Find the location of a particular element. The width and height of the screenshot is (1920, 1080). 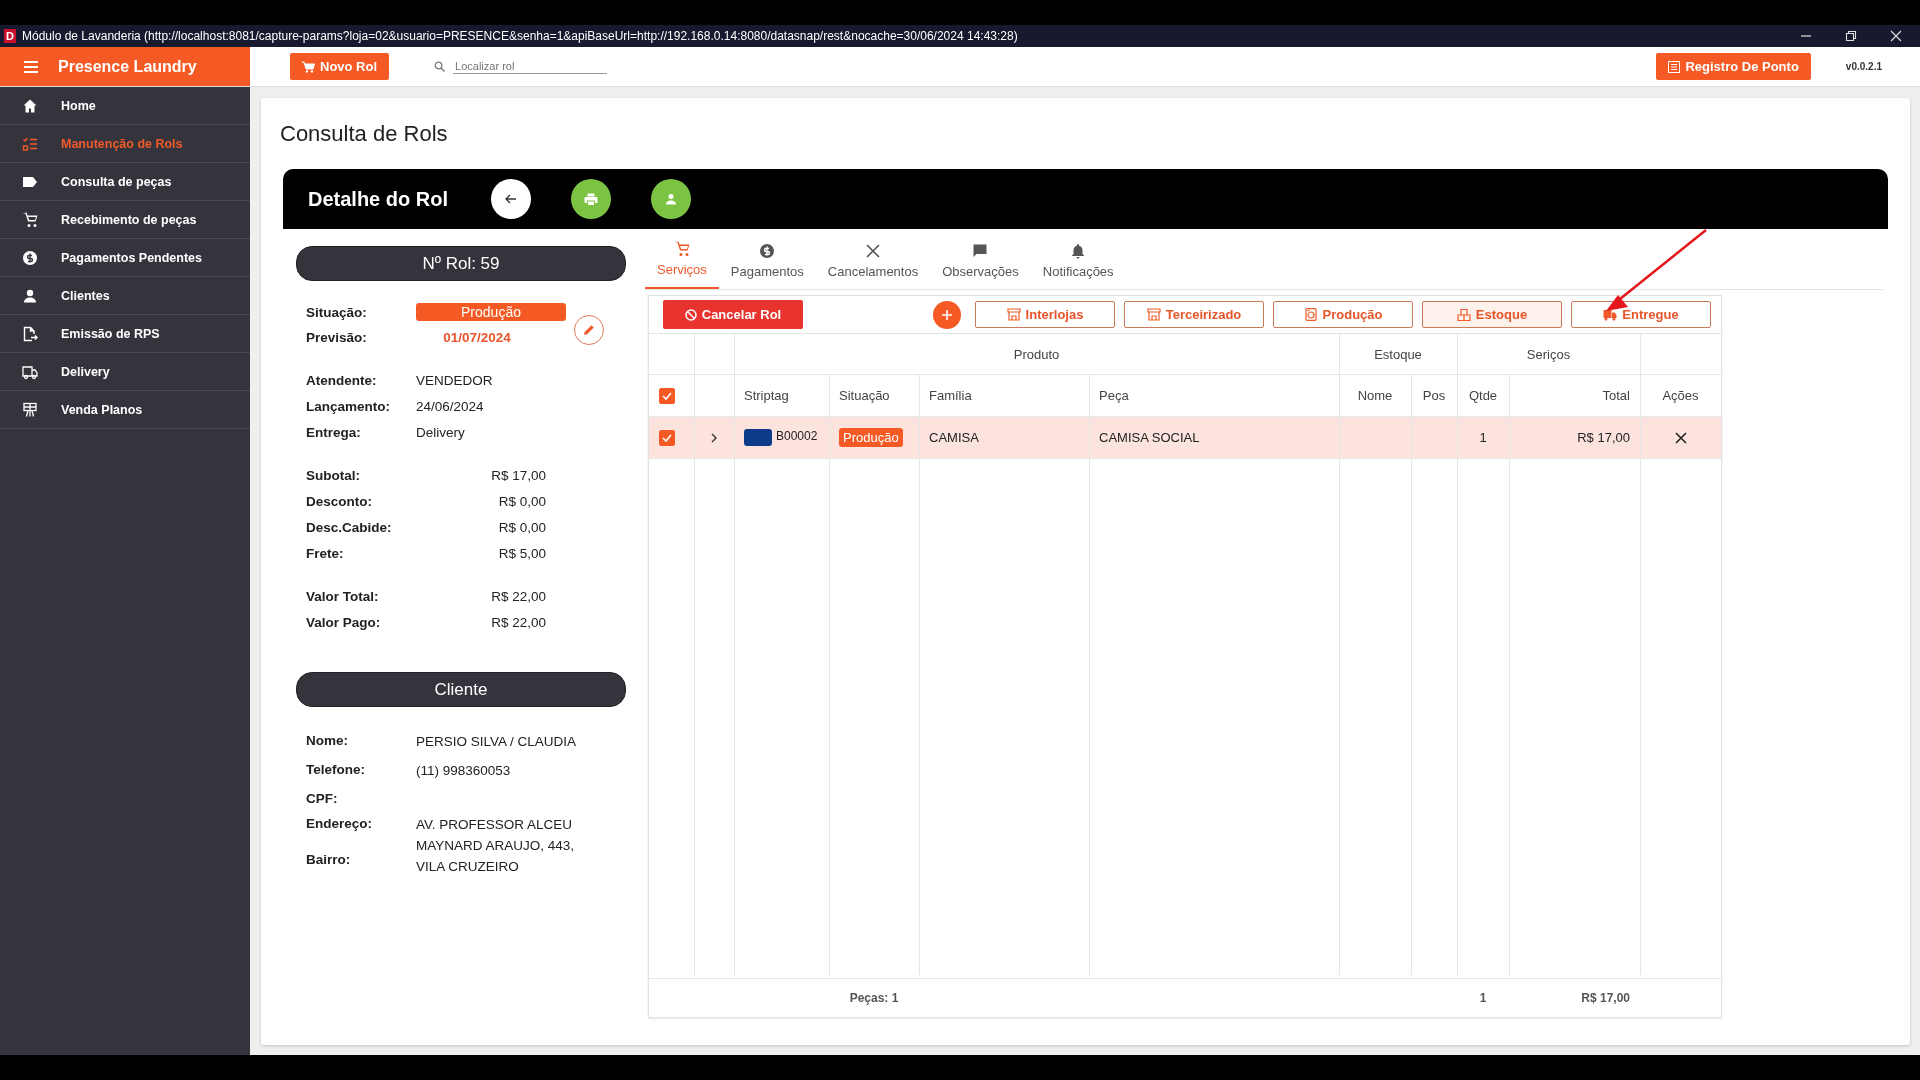

print-button is located at coordinates (591, 199).